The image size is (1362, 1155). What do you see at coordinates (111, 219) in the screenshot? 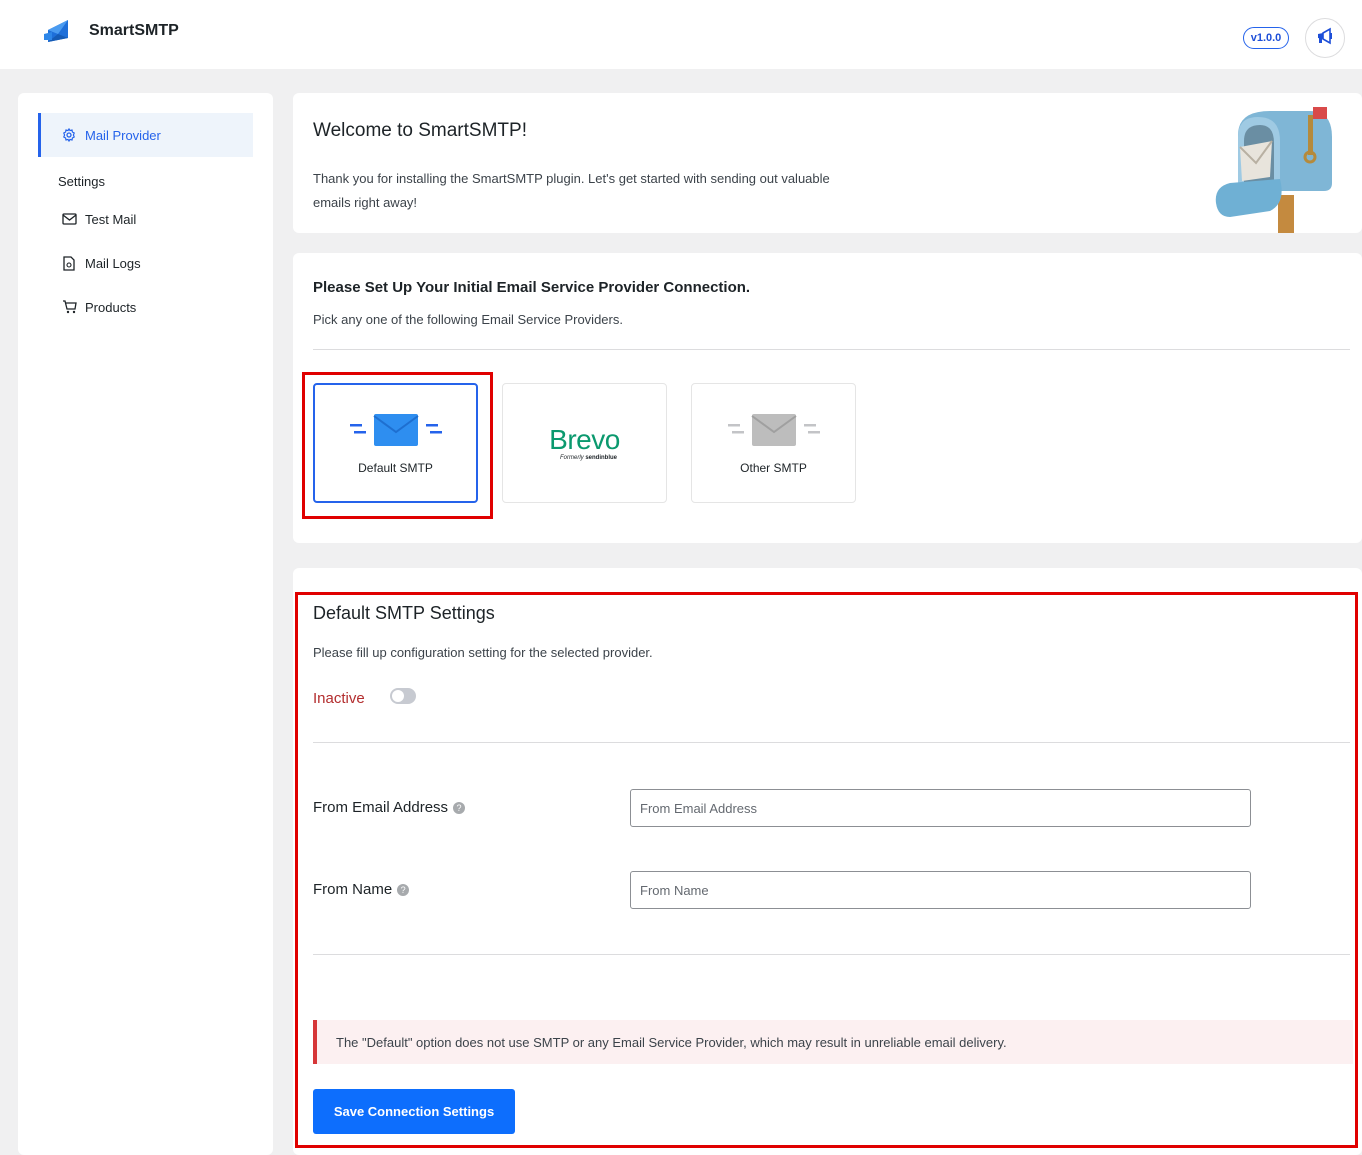
I see `sidebar-item-label: Test Mail` at bounding box center [111, 219].